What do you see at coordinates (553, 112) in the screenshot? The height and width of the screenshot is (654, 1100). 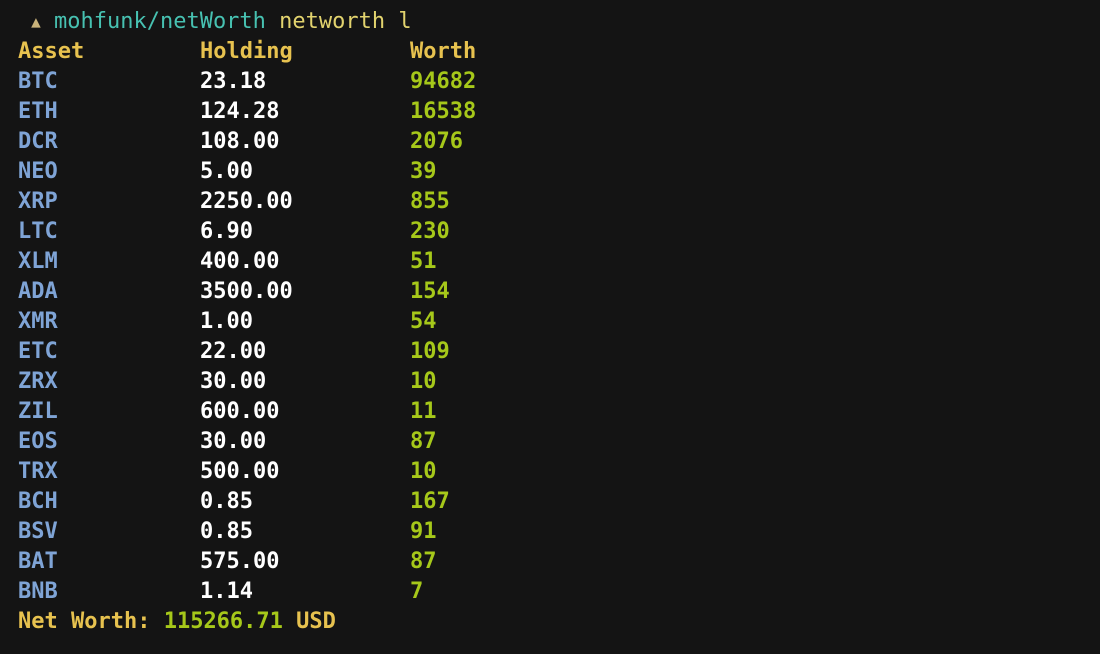 I see `table-row: ETH 124.28 16538` at bounding box center [553, 112].